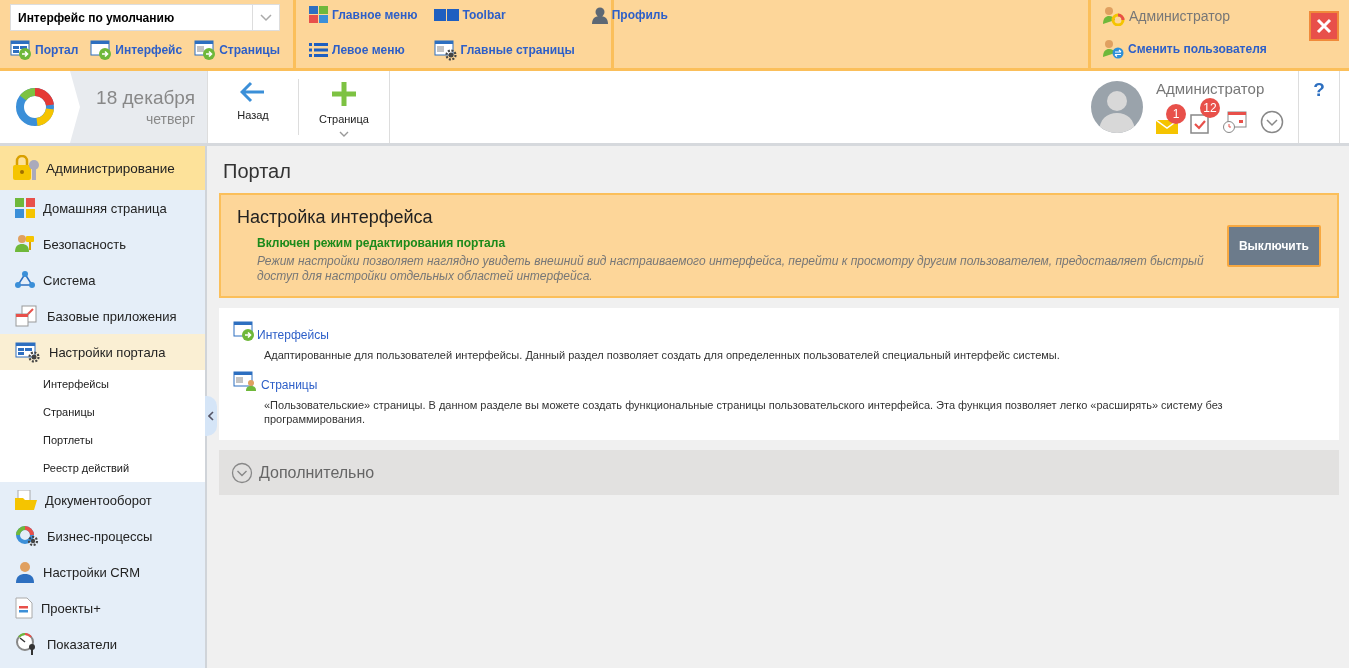 This screenshot has width=1349, height=668. I want to click on panel-link: Главные страницы, so click(504, 50).